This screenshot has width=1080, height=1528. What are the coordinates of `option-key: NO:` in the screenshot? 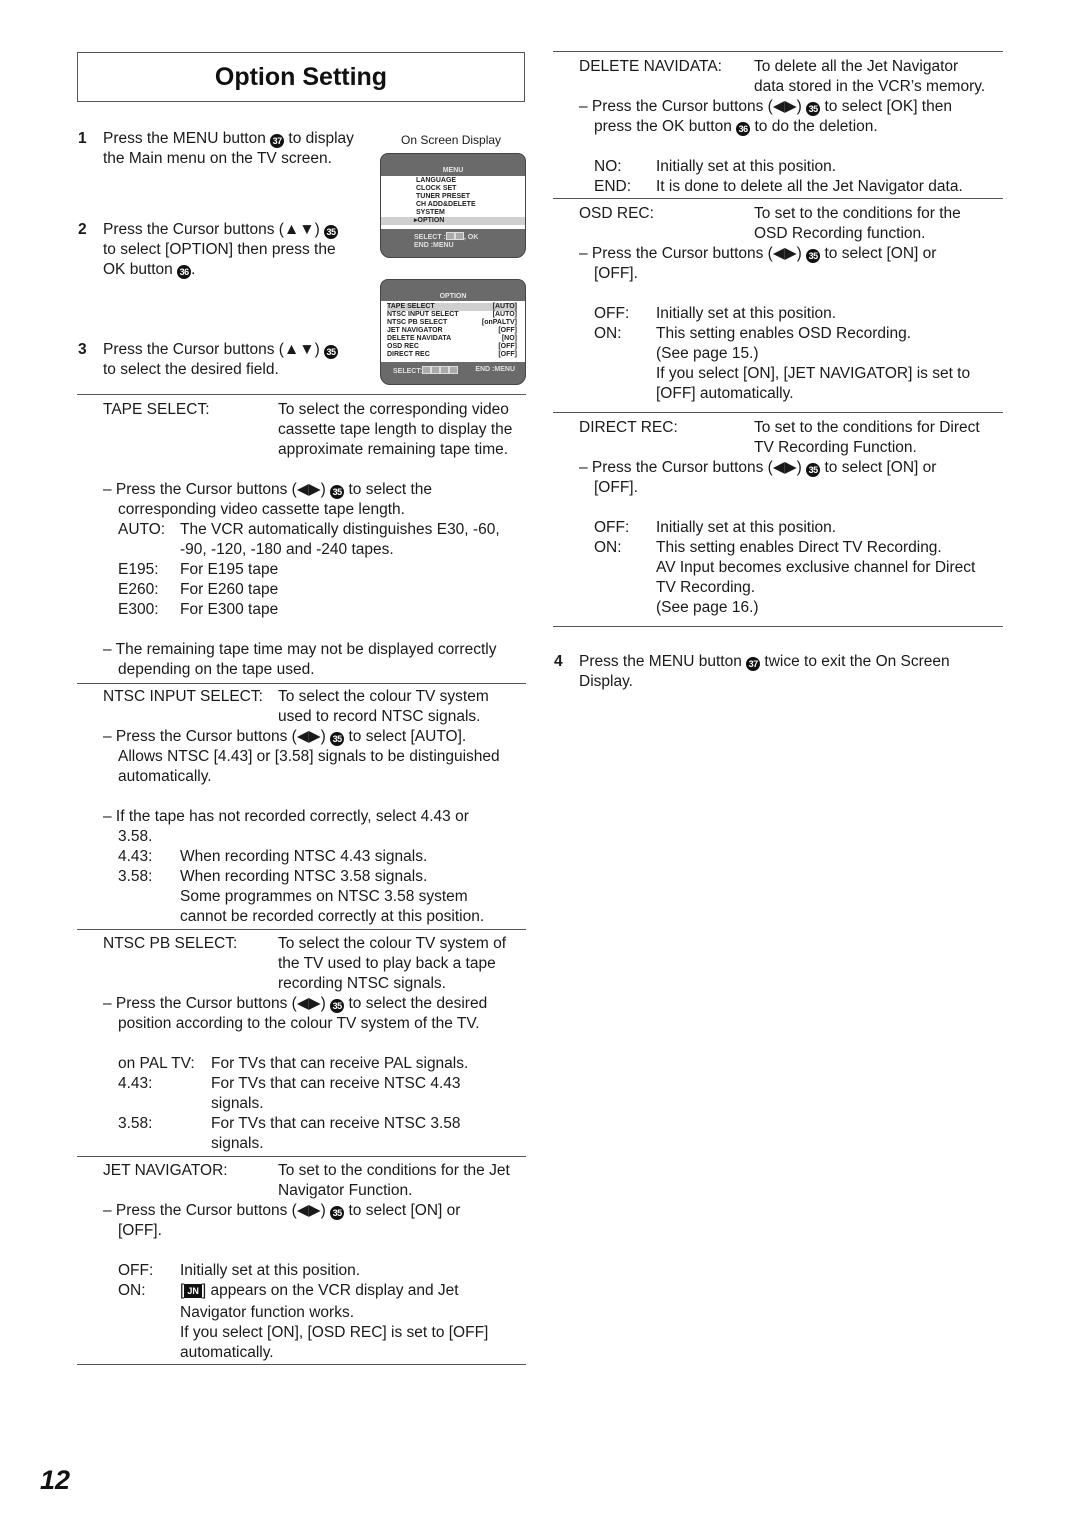 It's located at (608, 166).